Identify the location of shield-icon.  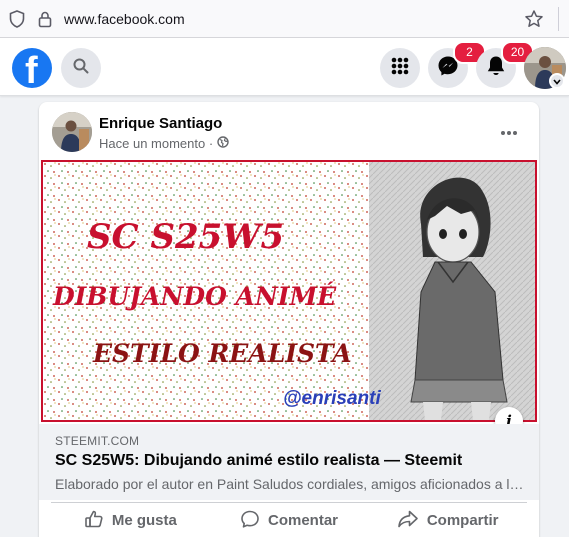
(17, 21).